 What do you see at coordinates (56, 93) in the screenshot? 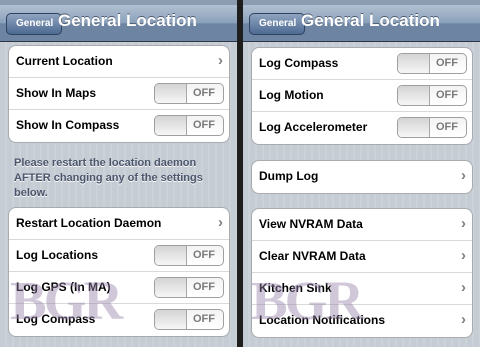
I see `row-label: Show In Maps` at bounding box center [56, 93].